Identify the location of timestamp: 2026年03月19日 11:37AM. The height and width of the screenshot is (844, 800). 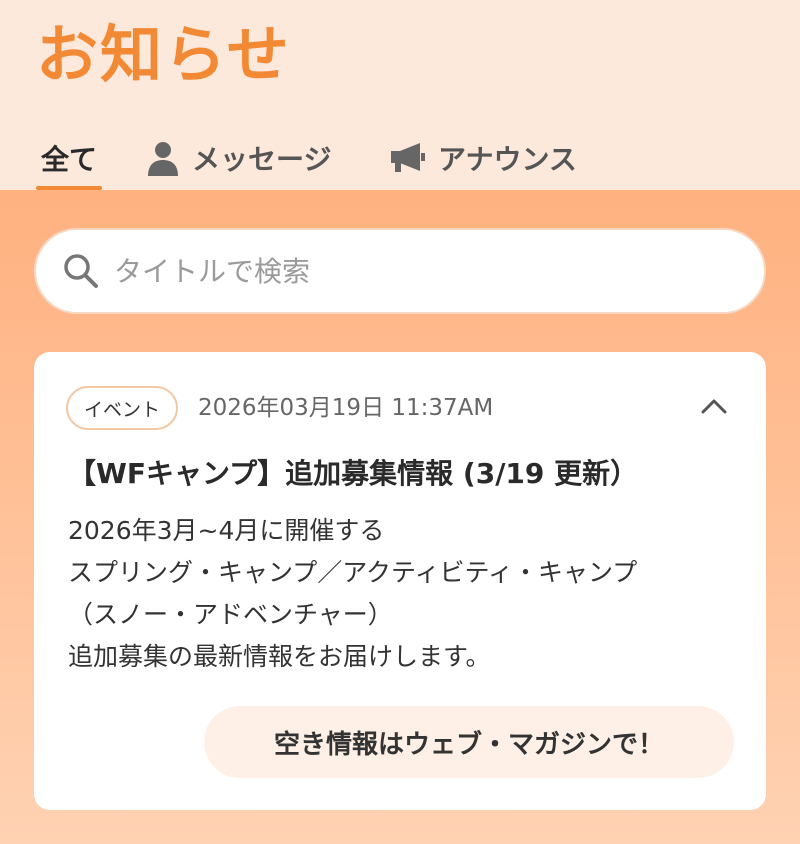
(346, 408).